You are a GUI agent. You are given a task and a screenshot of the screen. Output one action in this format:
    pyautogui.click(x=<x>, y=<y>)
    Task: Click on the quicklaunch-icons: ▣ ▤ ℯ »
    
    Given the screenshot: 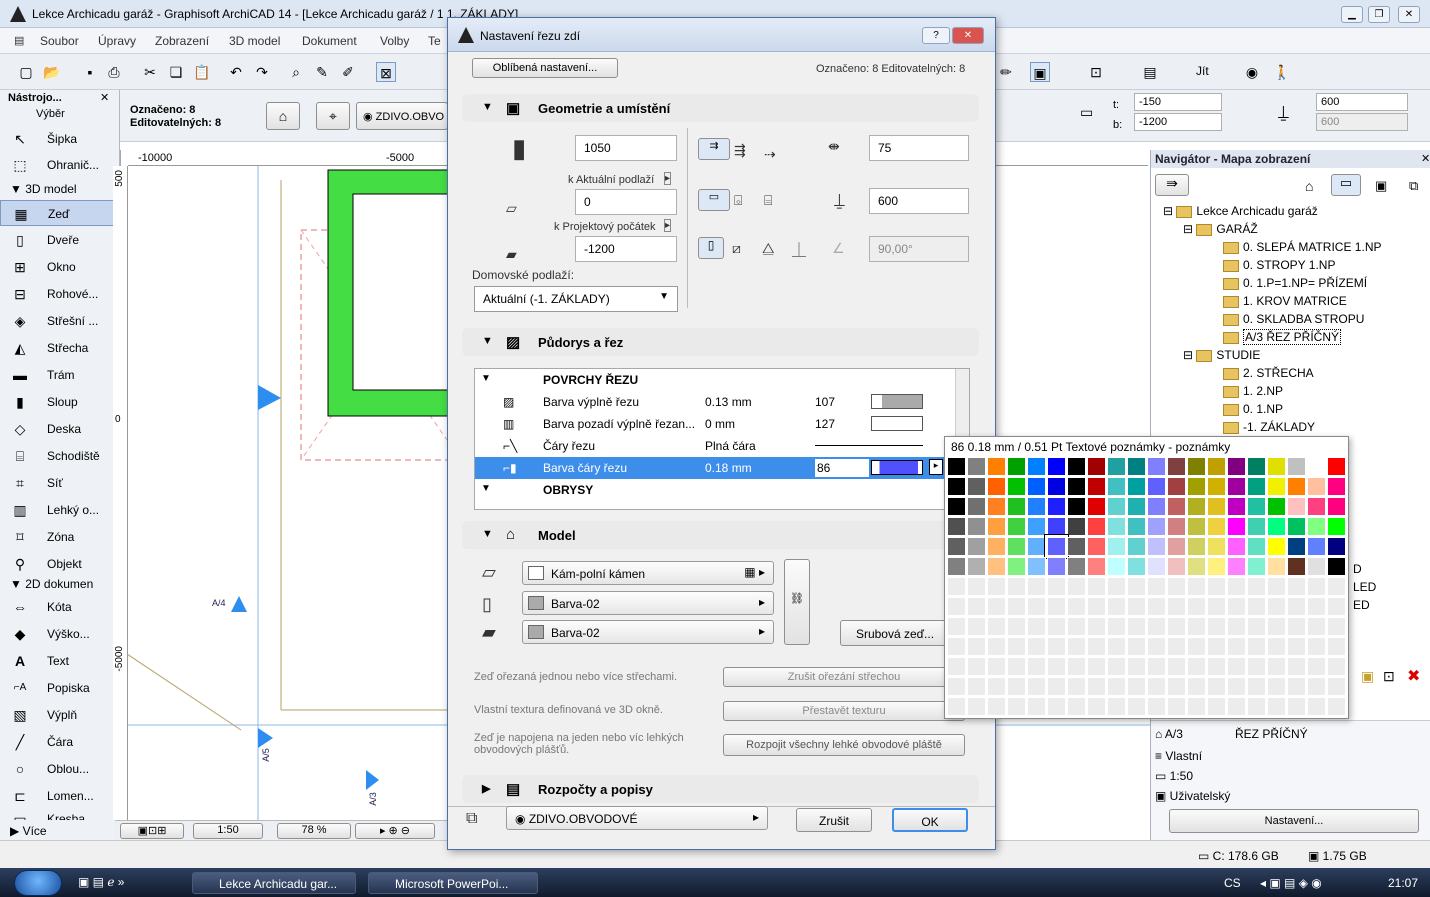 What is the action you would take?
    pyautogui.click(x=101, y=882)
    